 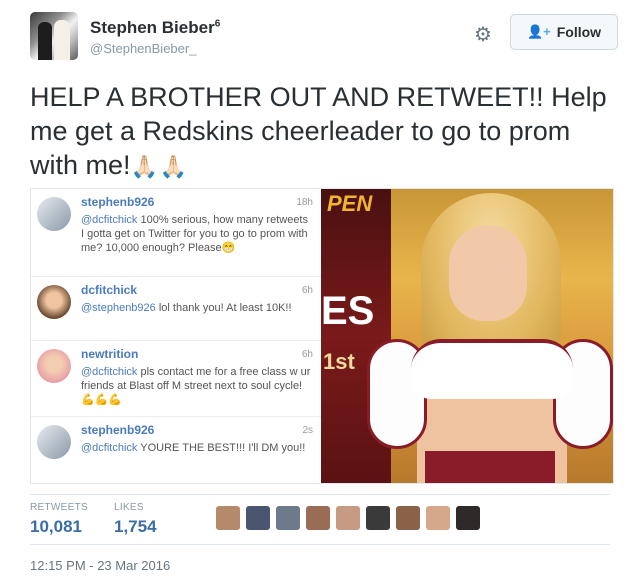 I want to click on user-avatar, so click(x=54, y=36).